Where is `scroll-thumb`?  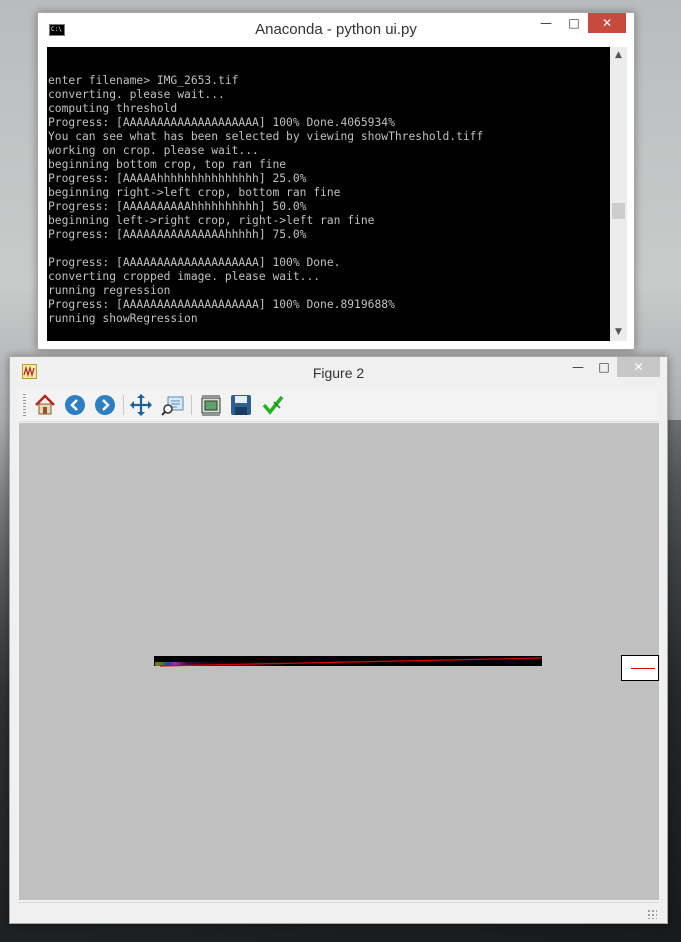 scroll-thumb is located at coordinates (618, 211).